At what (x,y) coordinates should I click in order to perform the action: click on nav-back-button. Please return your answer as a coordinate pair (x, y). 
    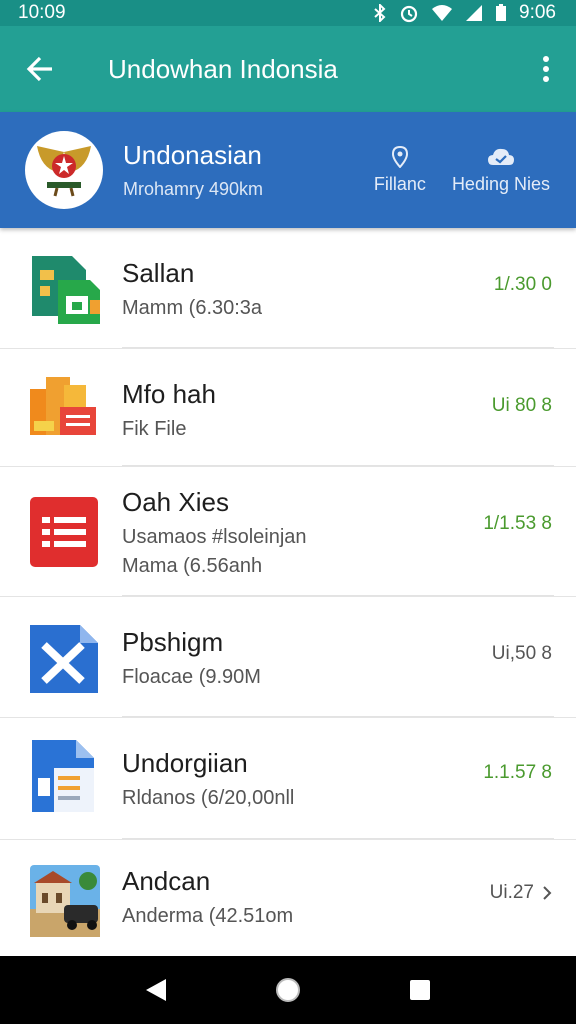
    Looking at the image, I should click on (156, 990).